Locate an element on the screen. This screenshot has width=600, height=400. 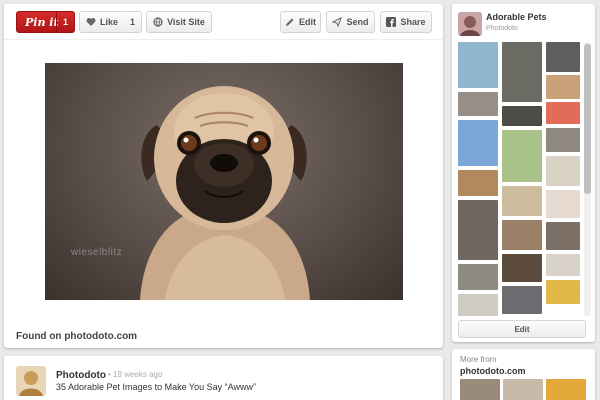
pinit-label: Pin it is located at coordinates (42, 22).